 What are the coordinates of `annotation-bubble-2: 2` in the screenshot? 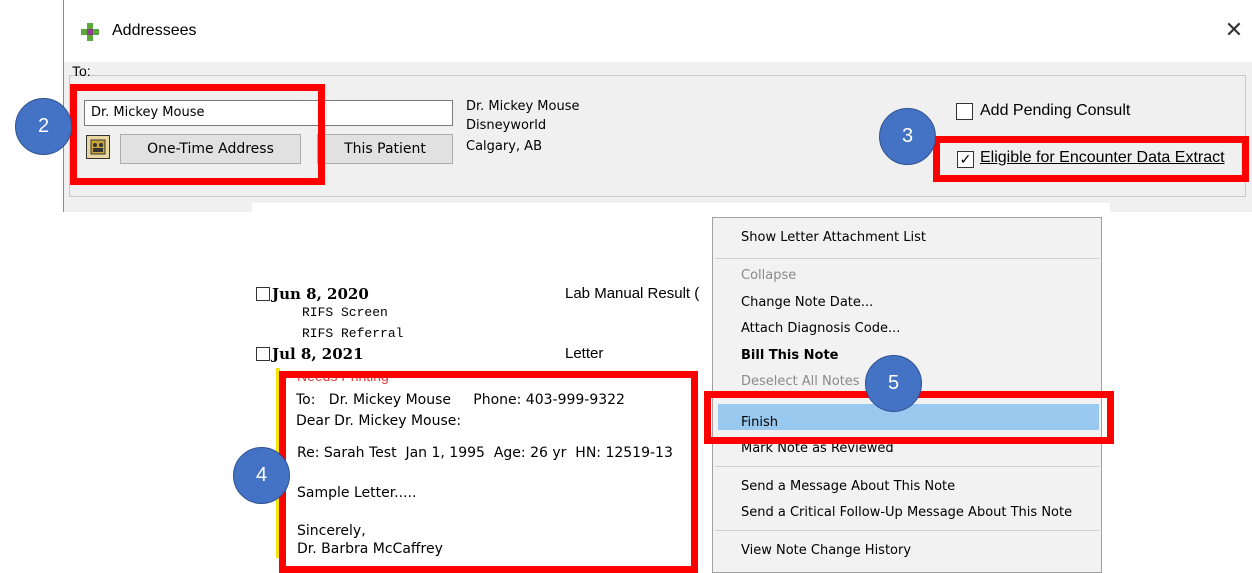 It's located at (43, 126).